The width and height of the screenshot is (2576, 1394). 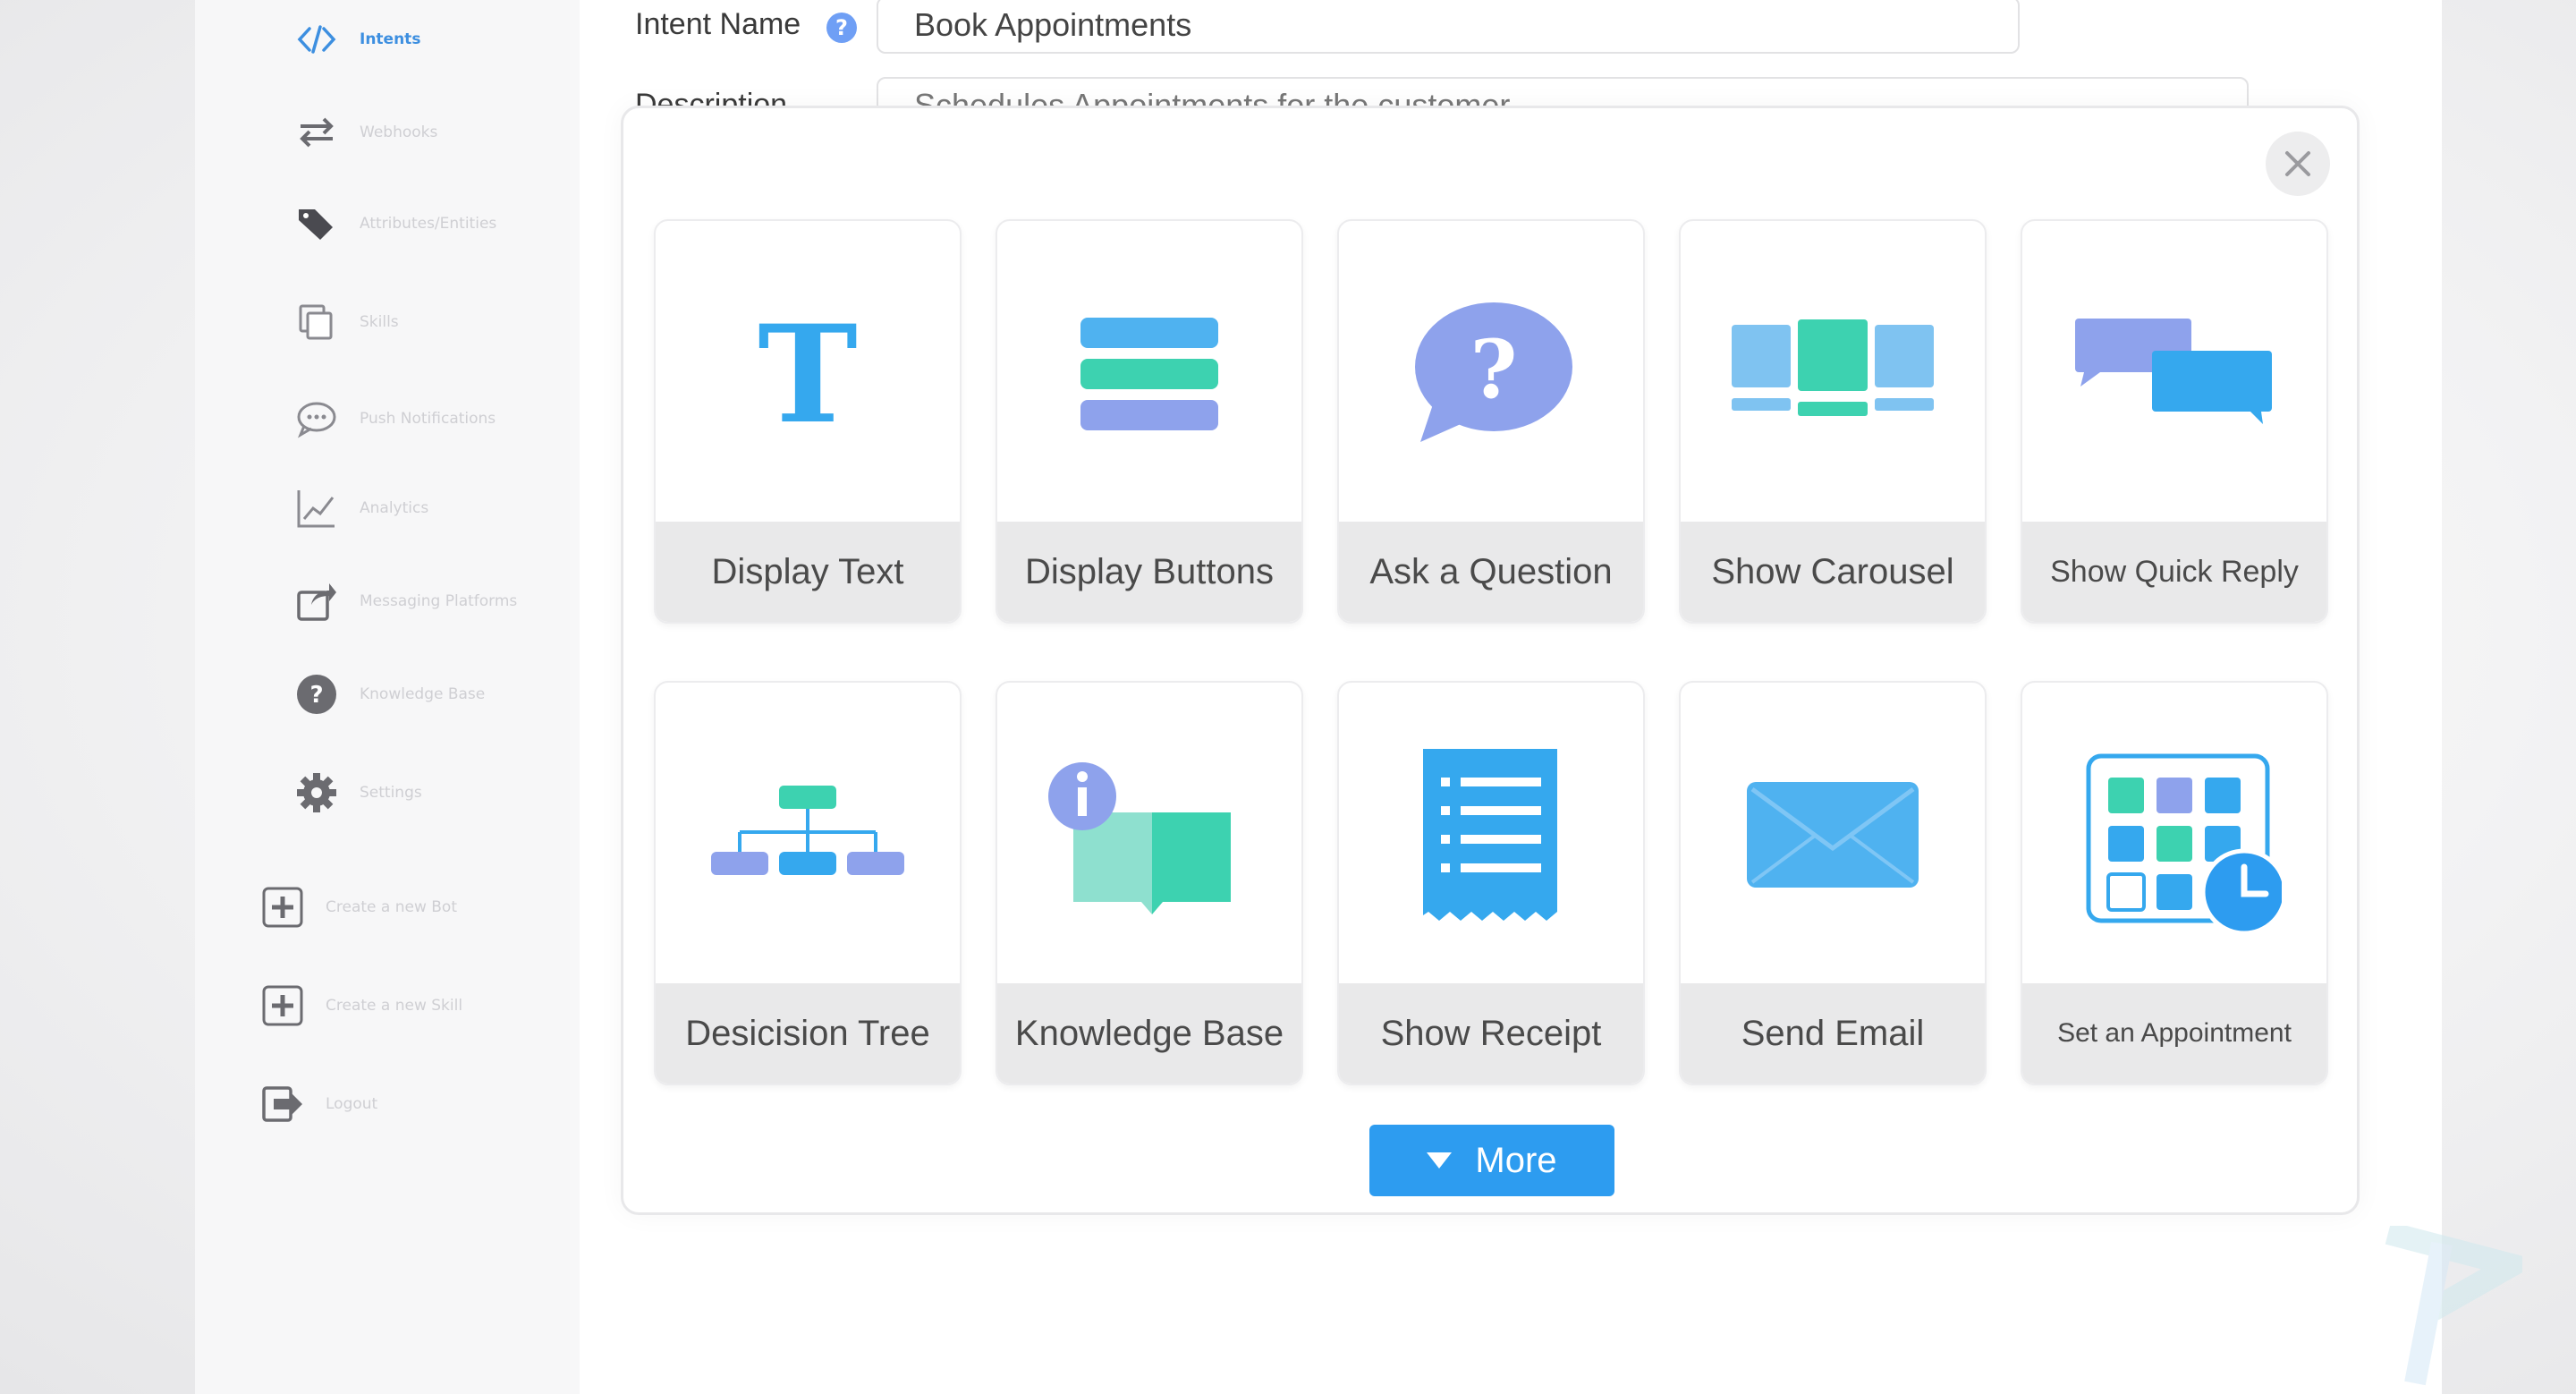 What do you see at coordinates (2174, 373) in the screenshot?
I see `quick-reply-icon` at bounding box center [2174, 373].